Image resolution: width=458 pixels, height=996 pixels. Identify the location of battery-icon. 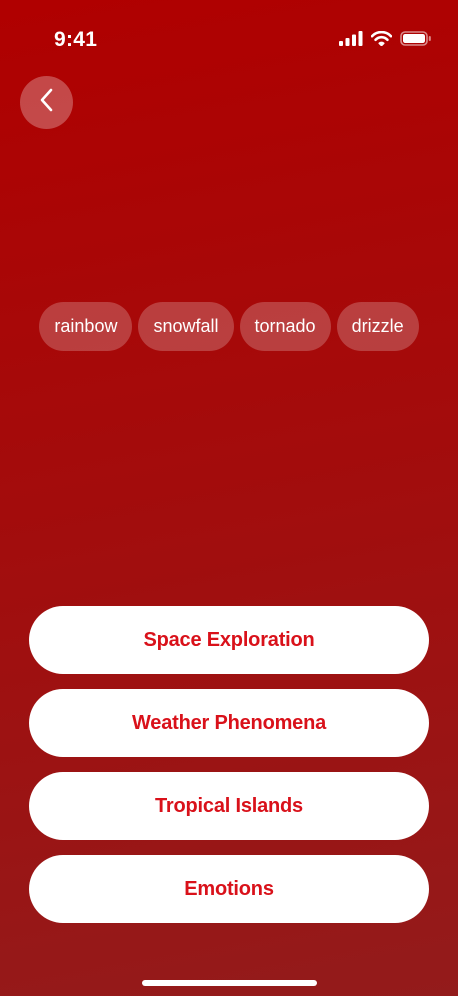
(416, 41).